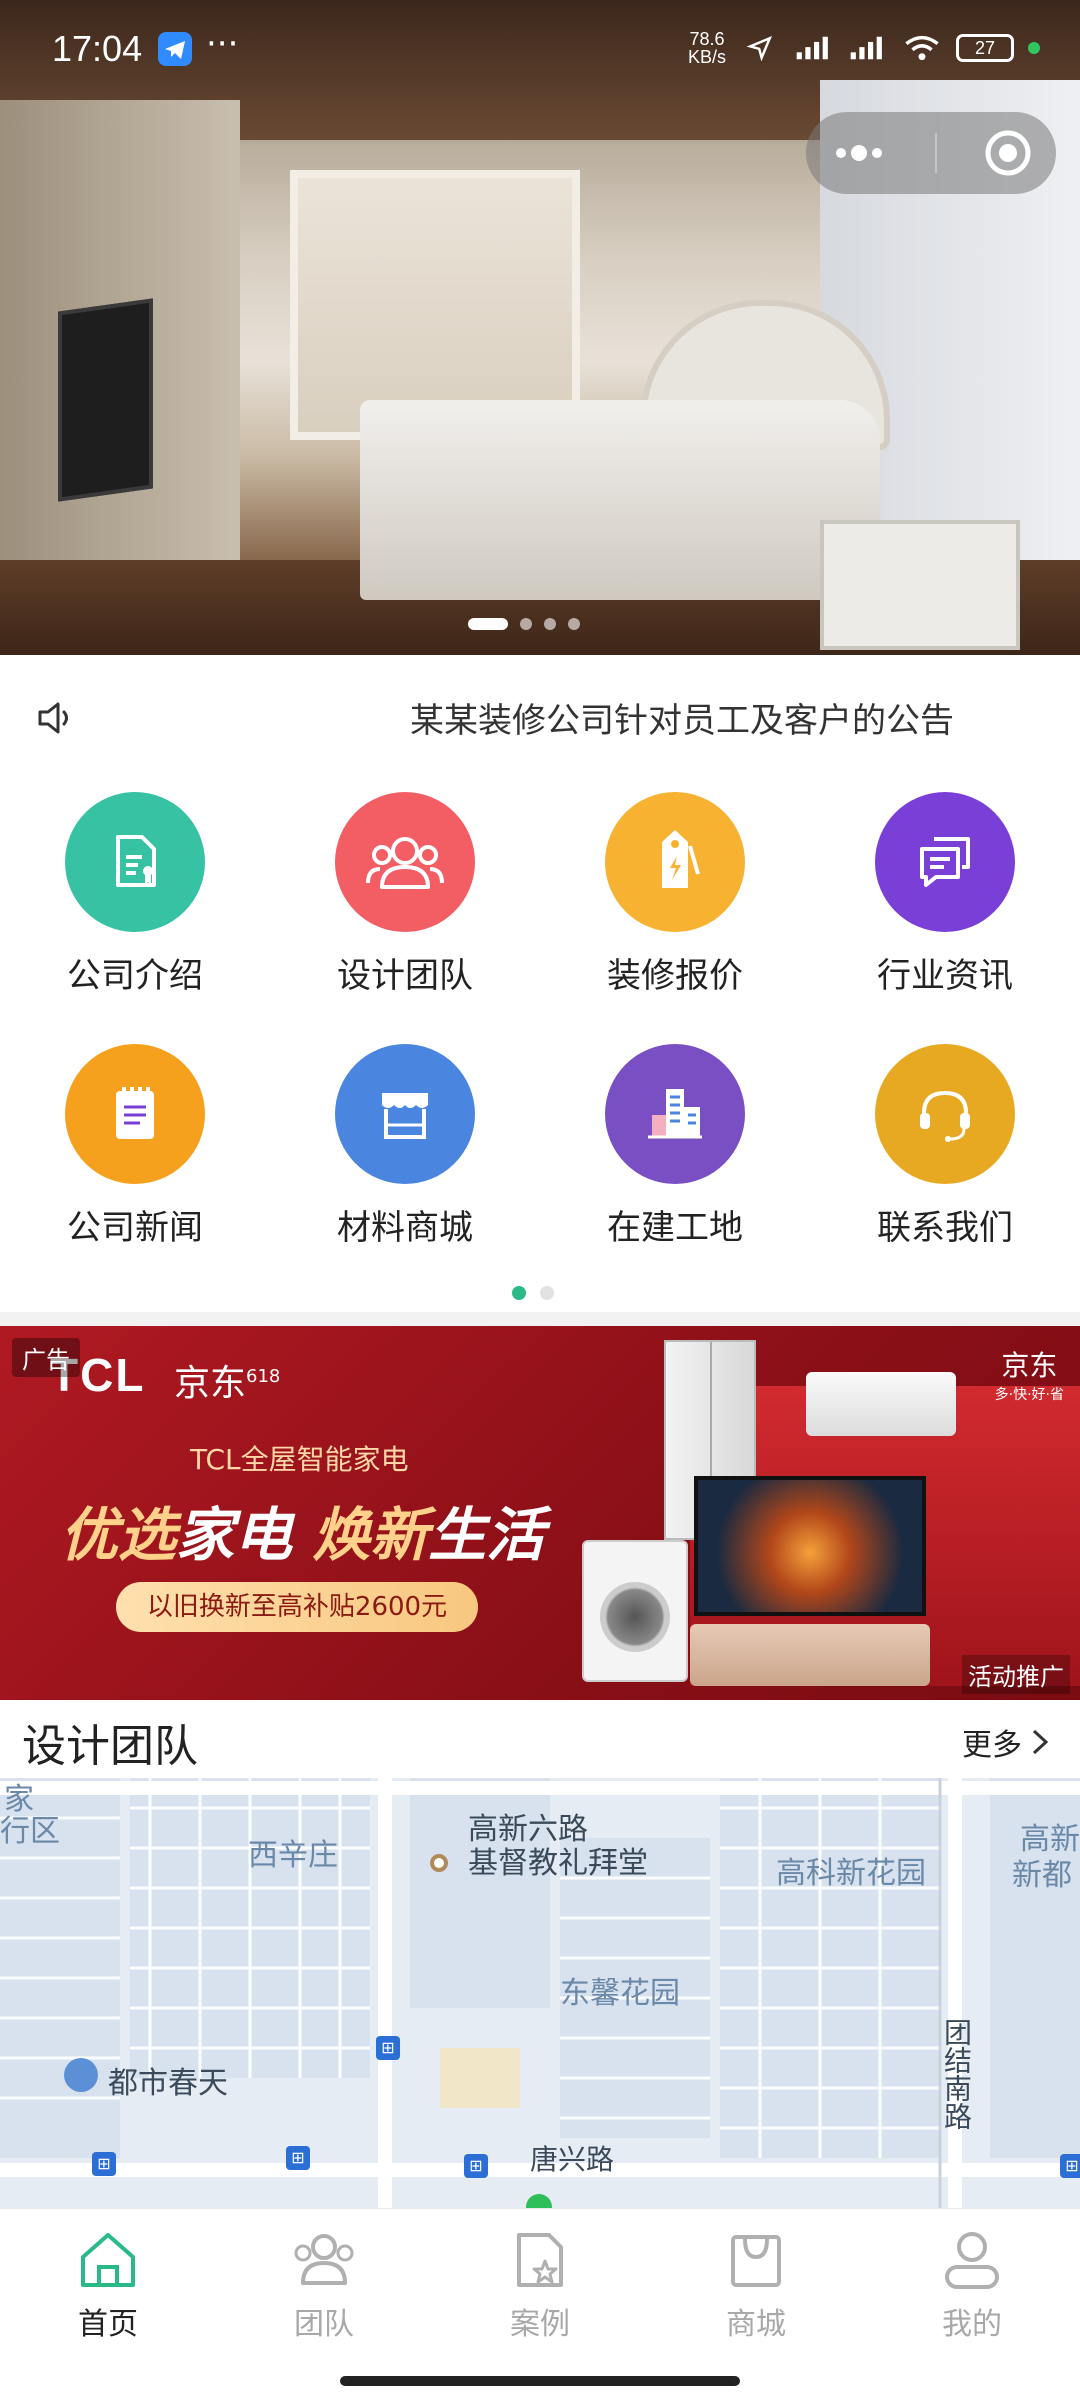 This screenshot has width=1080, height=2400. Describe the element at coordinates (1029, 1395) in the screenshot. I see `ad-jd-slogan: 多·快·好·省` at that location.